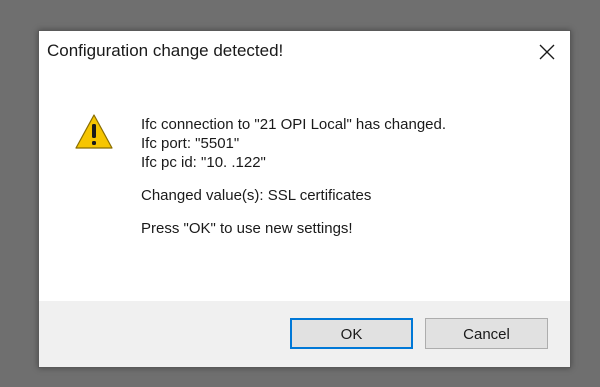 The image size is (600, 387). What do you see at coordinates (304, 52) in the screenshot?
I see `title-bar: Configuration change detected!` at bounding box center [304, 52].